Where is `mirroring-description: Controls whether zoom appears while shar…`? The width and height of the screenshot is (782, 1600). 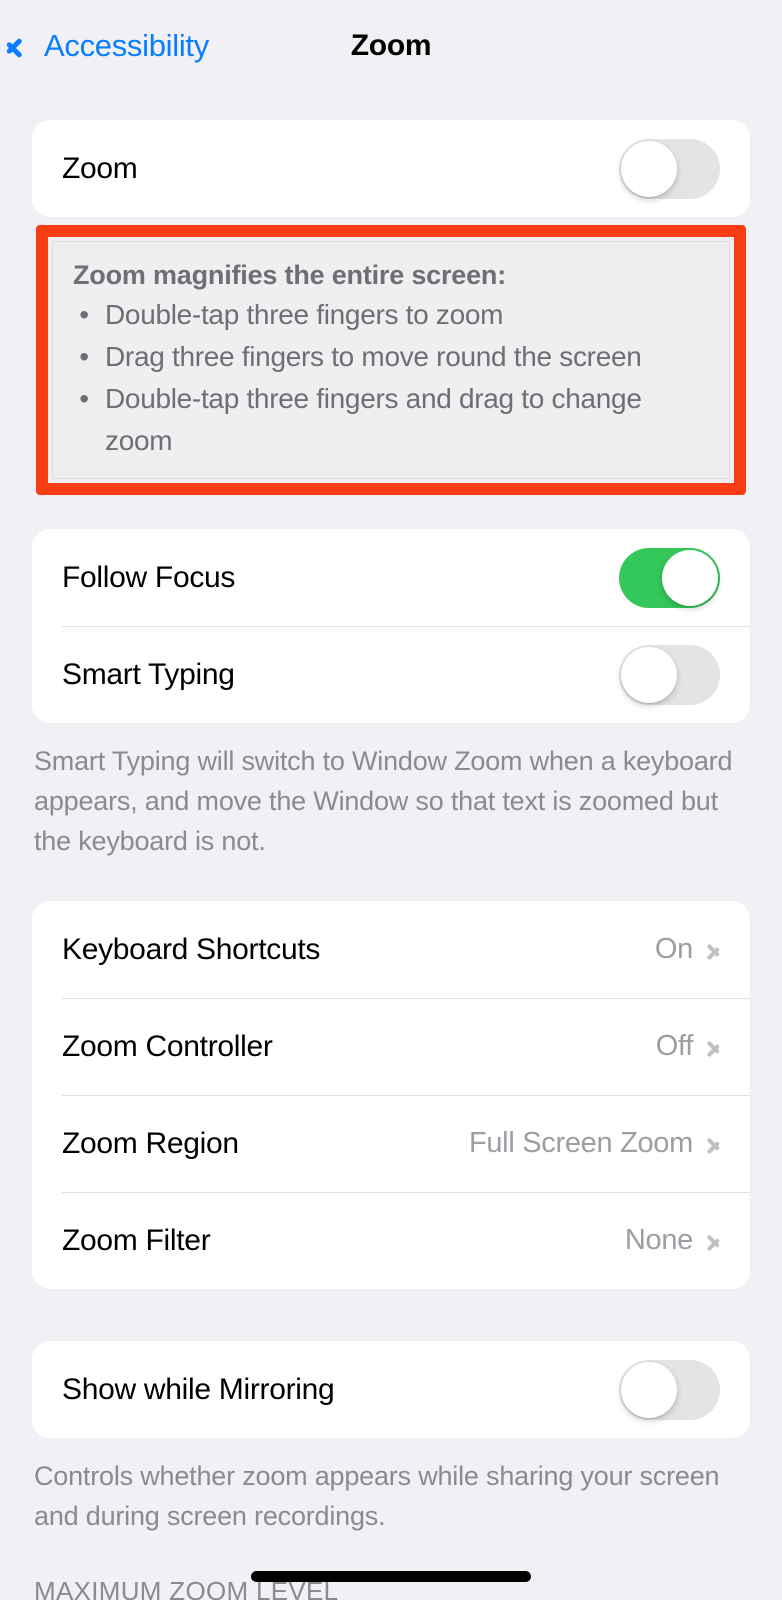 mirroring-description: Controls whether zoom appears while shar… is located at coordinates (377, 1496).